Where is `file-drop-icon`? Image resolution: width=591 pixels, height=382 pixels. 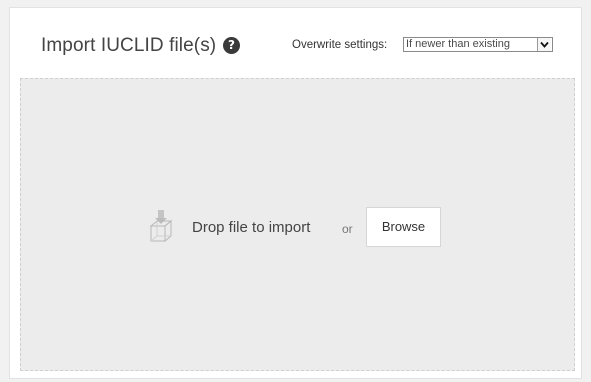 file-drop-icon is located at coordinates (161, 226).